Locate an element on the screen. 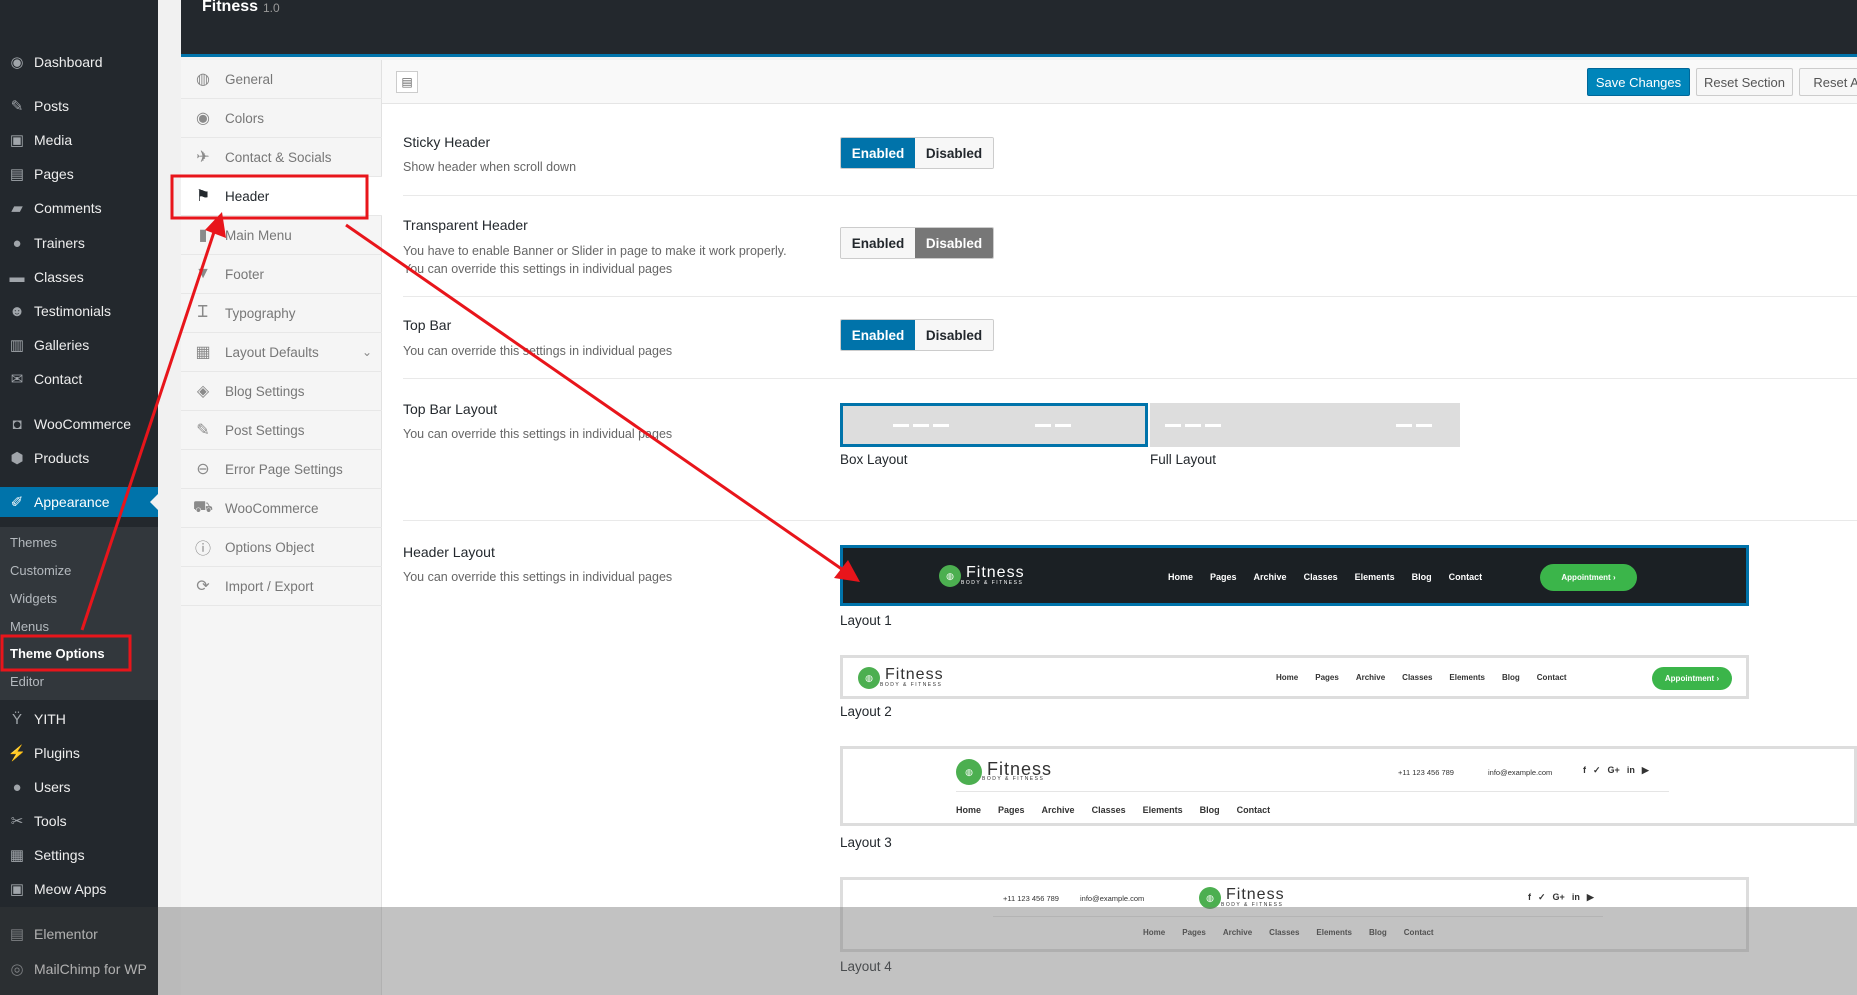 This screenshot has height=995, width=1857. menu-item-meow-apps: ▣ Meow Apps is located at coordinates (79, 889).